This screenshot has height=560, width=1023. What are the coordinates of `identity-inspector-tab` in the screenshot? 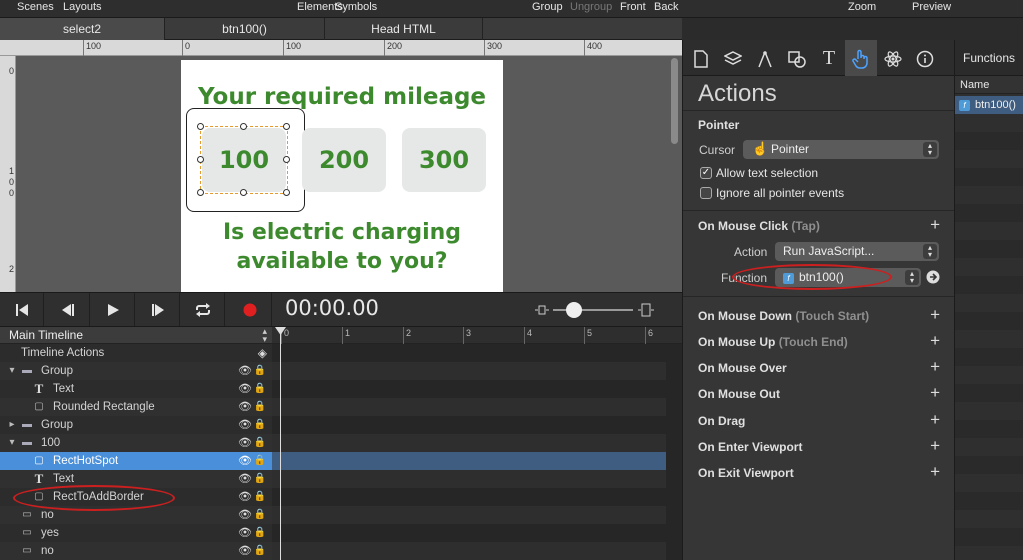 It's located at (925, 58).